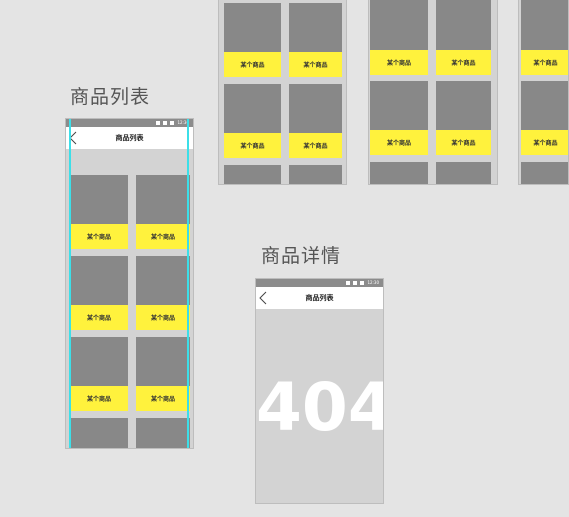  Describe the element at coordinates (129, 283) in the screenshot. I see `artboard-product-list: 12:30 商品列表 某个商品 某个商品 某个商品 某个商品 某个商品 某个商品` at that location.